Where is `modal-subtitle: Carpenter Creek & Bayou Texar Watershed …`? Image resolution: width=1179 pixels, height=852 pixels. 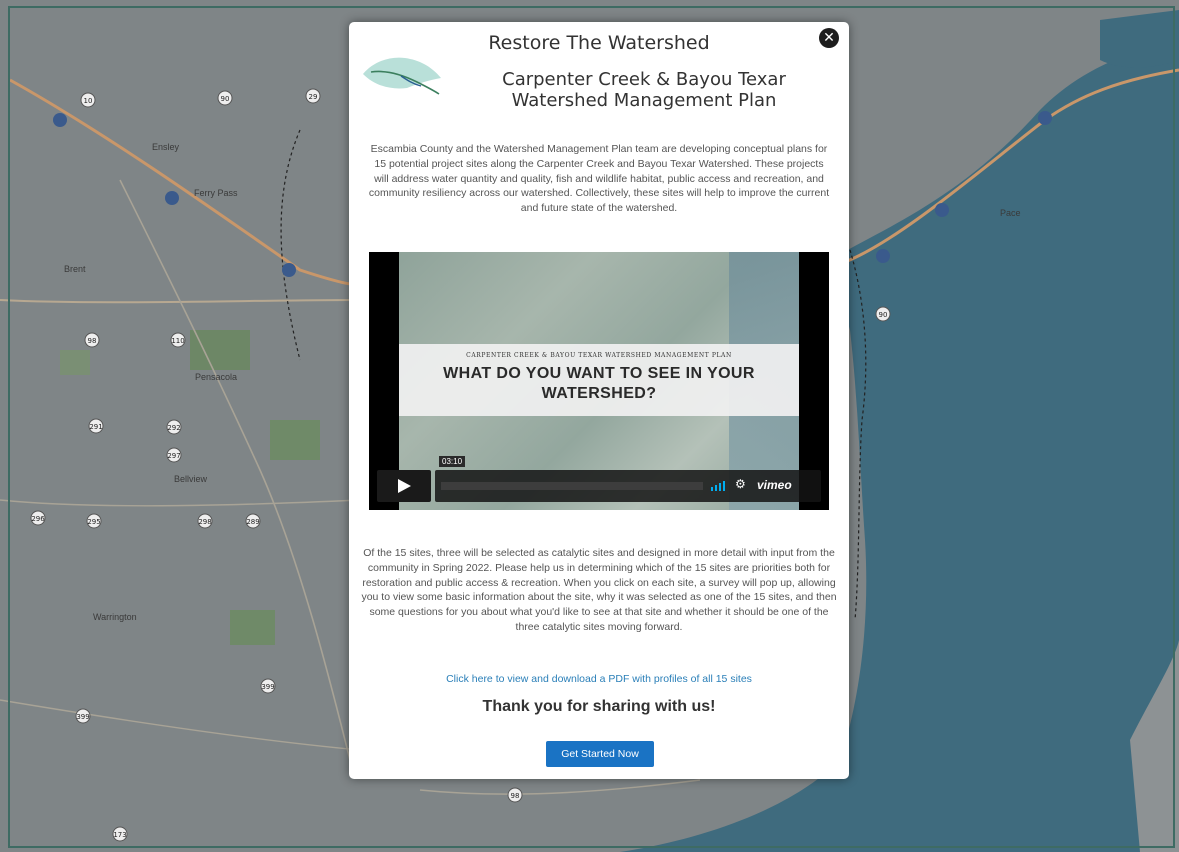
modal-subtitle: Carpenter Creek & Bayou Texar Watershed … is located at coordinates (644, 90).